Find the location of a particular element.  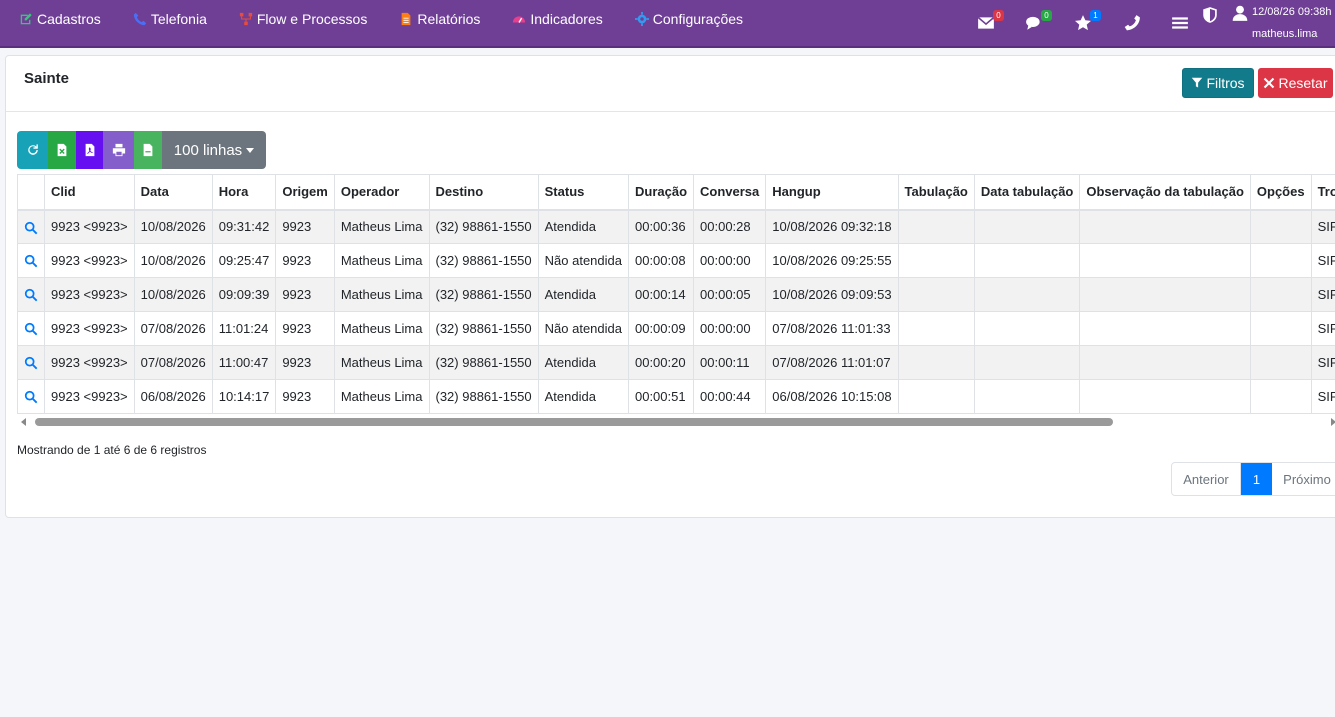

table-cell: Não atendida is located at coordinates (583, 328).